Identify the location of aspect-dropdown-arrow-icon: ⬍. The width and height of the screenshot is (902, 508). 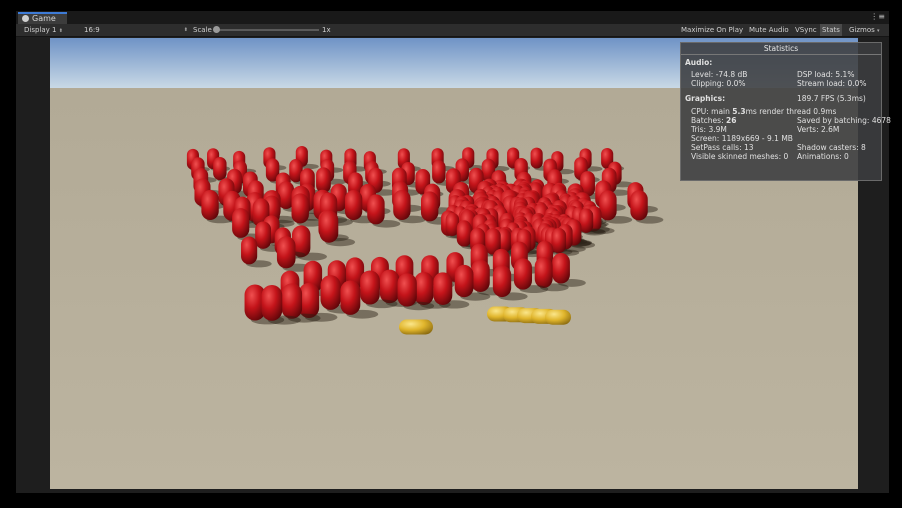
(185, 30).